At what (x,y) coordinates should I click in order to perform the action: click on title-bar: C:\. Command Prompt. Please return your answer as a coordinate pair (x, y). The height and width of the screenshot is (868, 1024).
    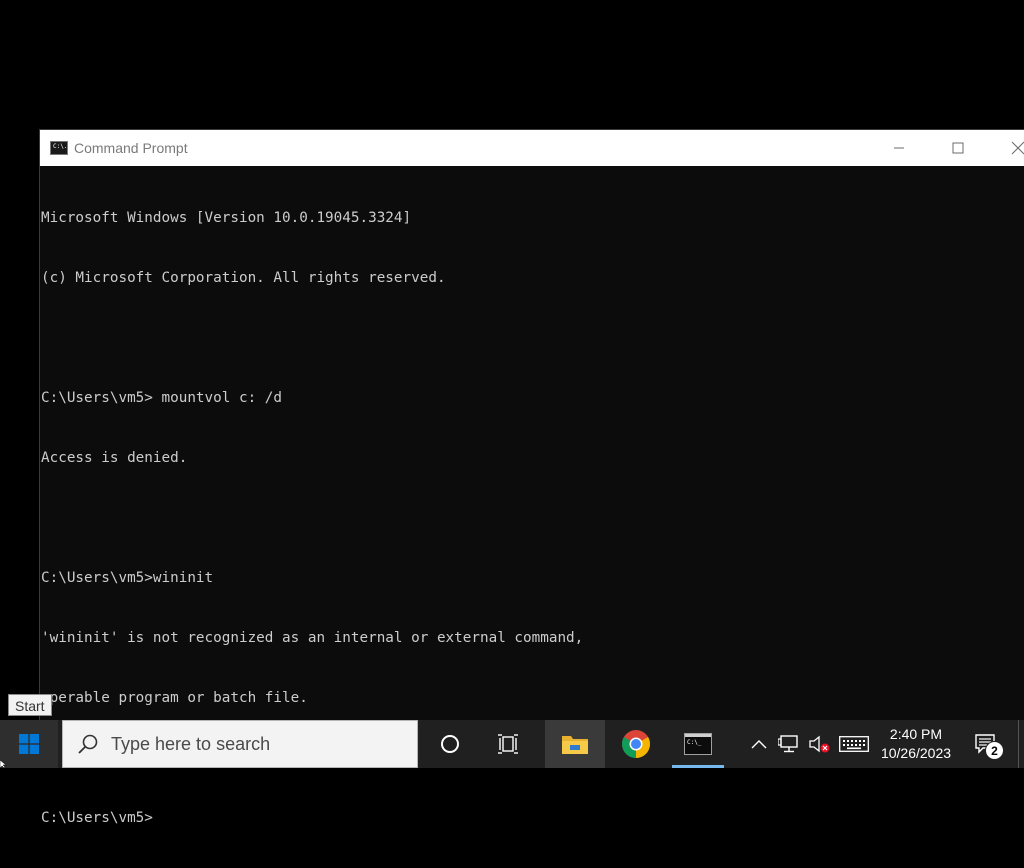
    Looking at the image, I should click on (532, 148).